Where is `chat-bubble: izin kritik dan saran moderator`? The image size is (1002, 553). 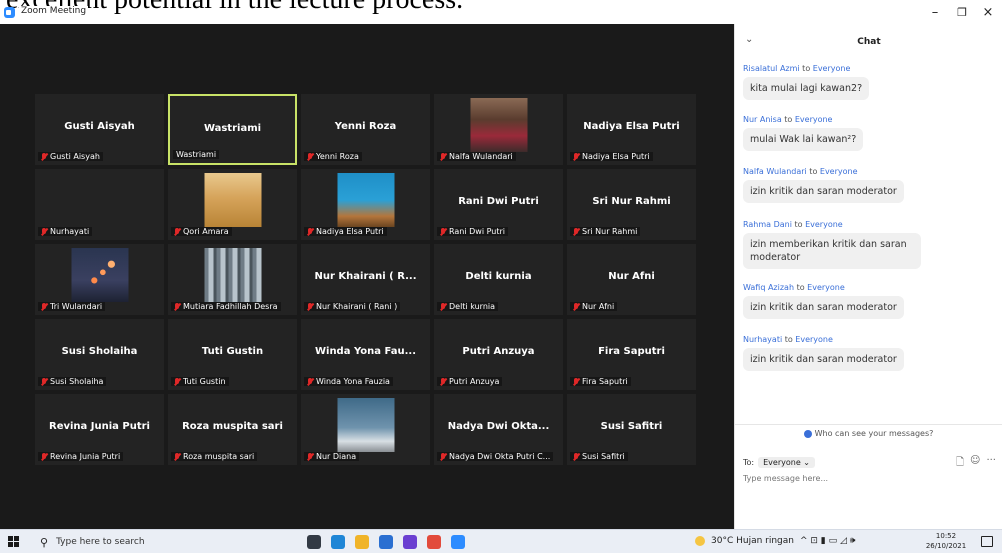
chat-bubble: izin kritik dan saran moderator is located at coordinates (823, 359).